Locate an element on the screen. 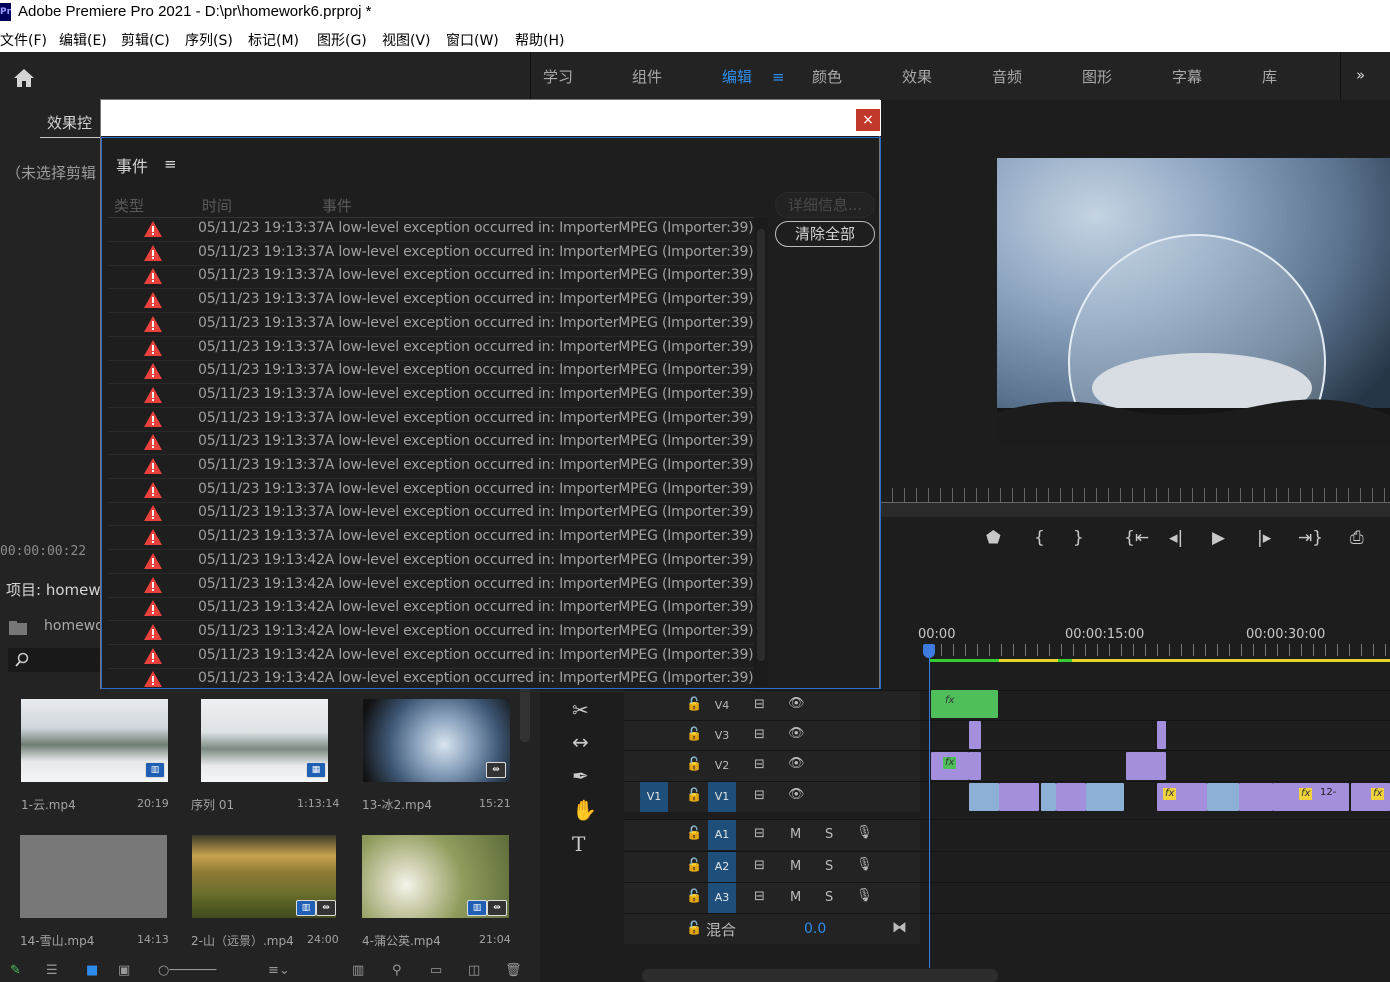  workspace-overflow-icon: » is located at coordinates (1360, 75).